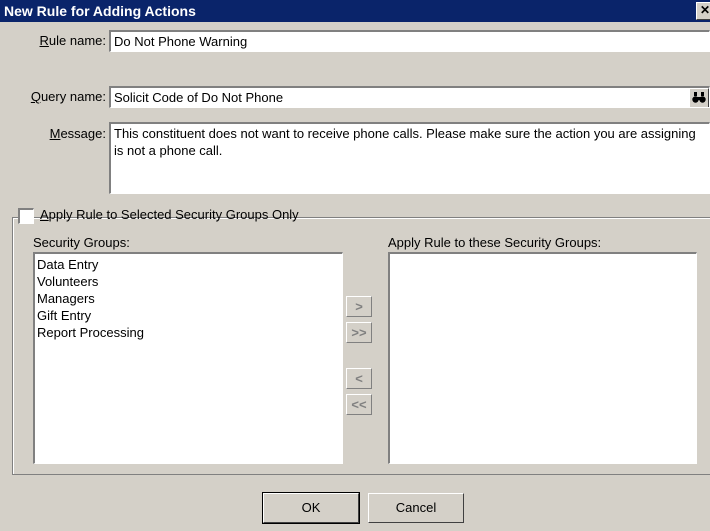 This screenshot has width=710, height=531. I want to click on close-button: ✕, so click(703, 11).